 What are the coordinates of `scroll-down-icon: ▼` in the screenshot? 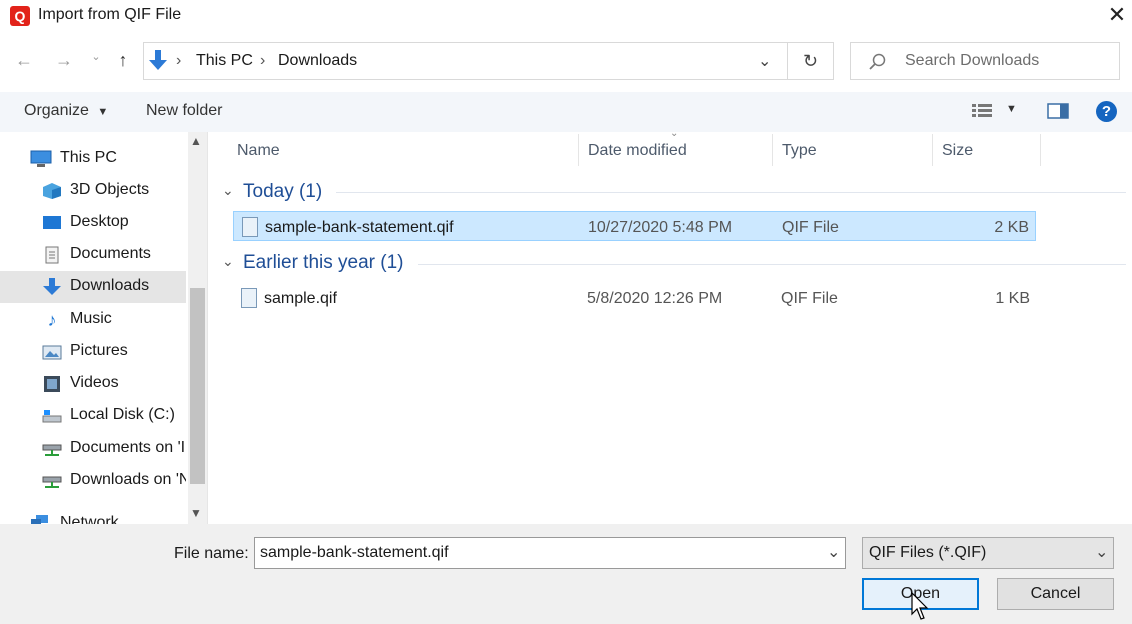 It's located at (196, 513).